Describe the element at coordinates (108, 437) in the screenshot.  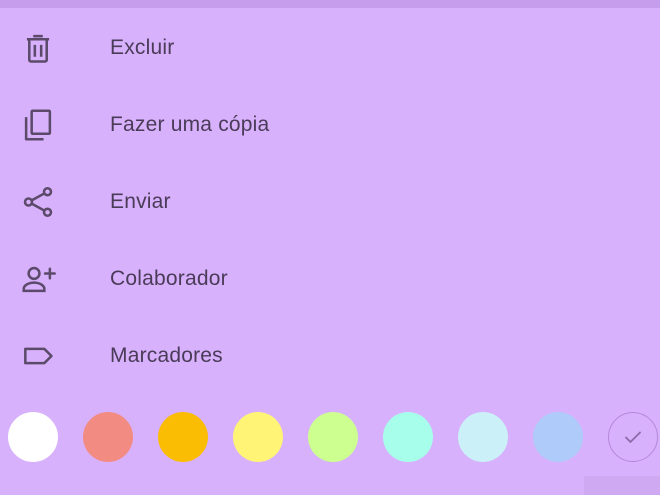
I see `color-swatch-red` at that location.